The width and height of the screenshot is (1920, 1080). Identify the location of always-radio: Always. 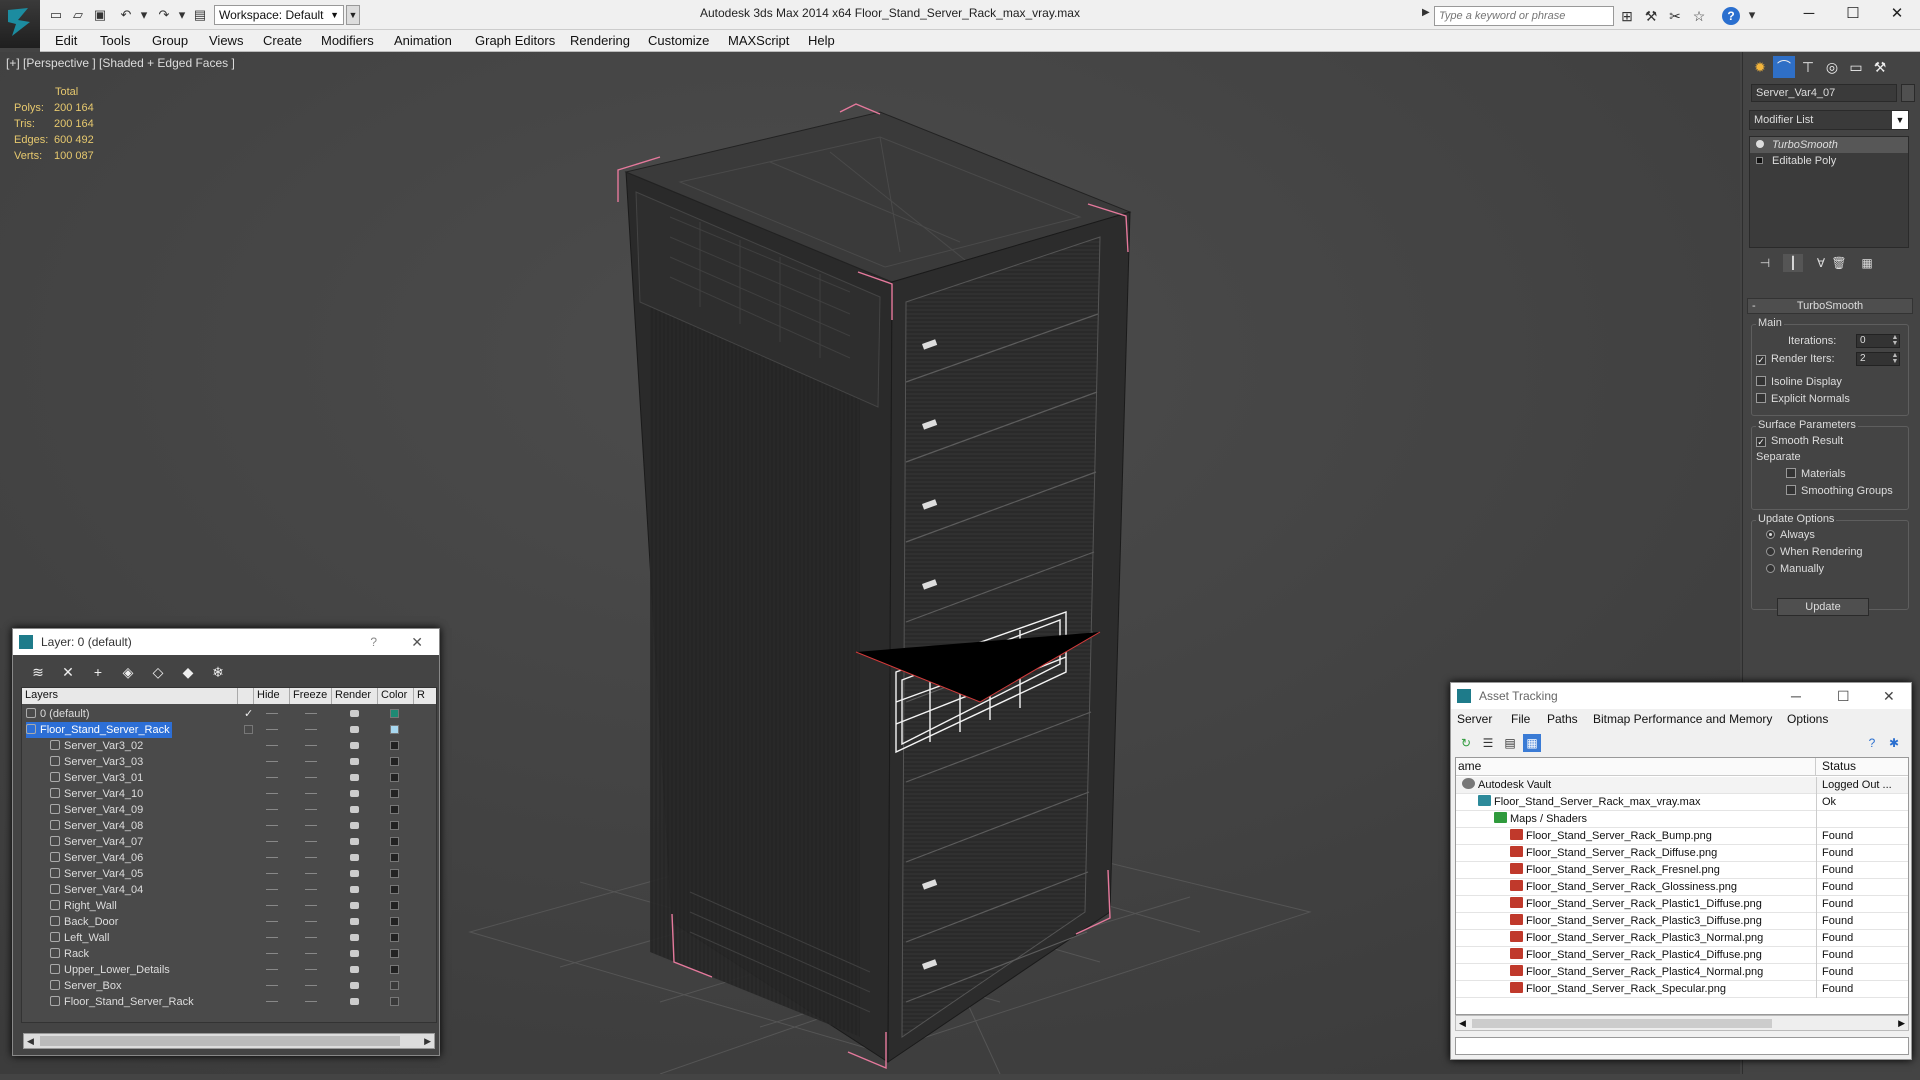
(1790, 535).